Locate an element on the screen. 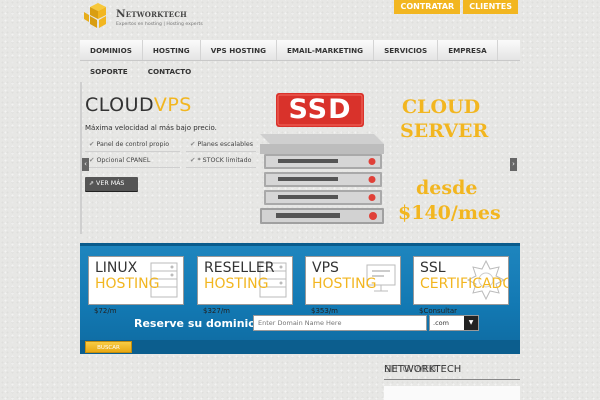 Image resolution: width=600 pixels, height=400 pixels. chevron-down-icon: ▼ is located at coordinates (471, 323).